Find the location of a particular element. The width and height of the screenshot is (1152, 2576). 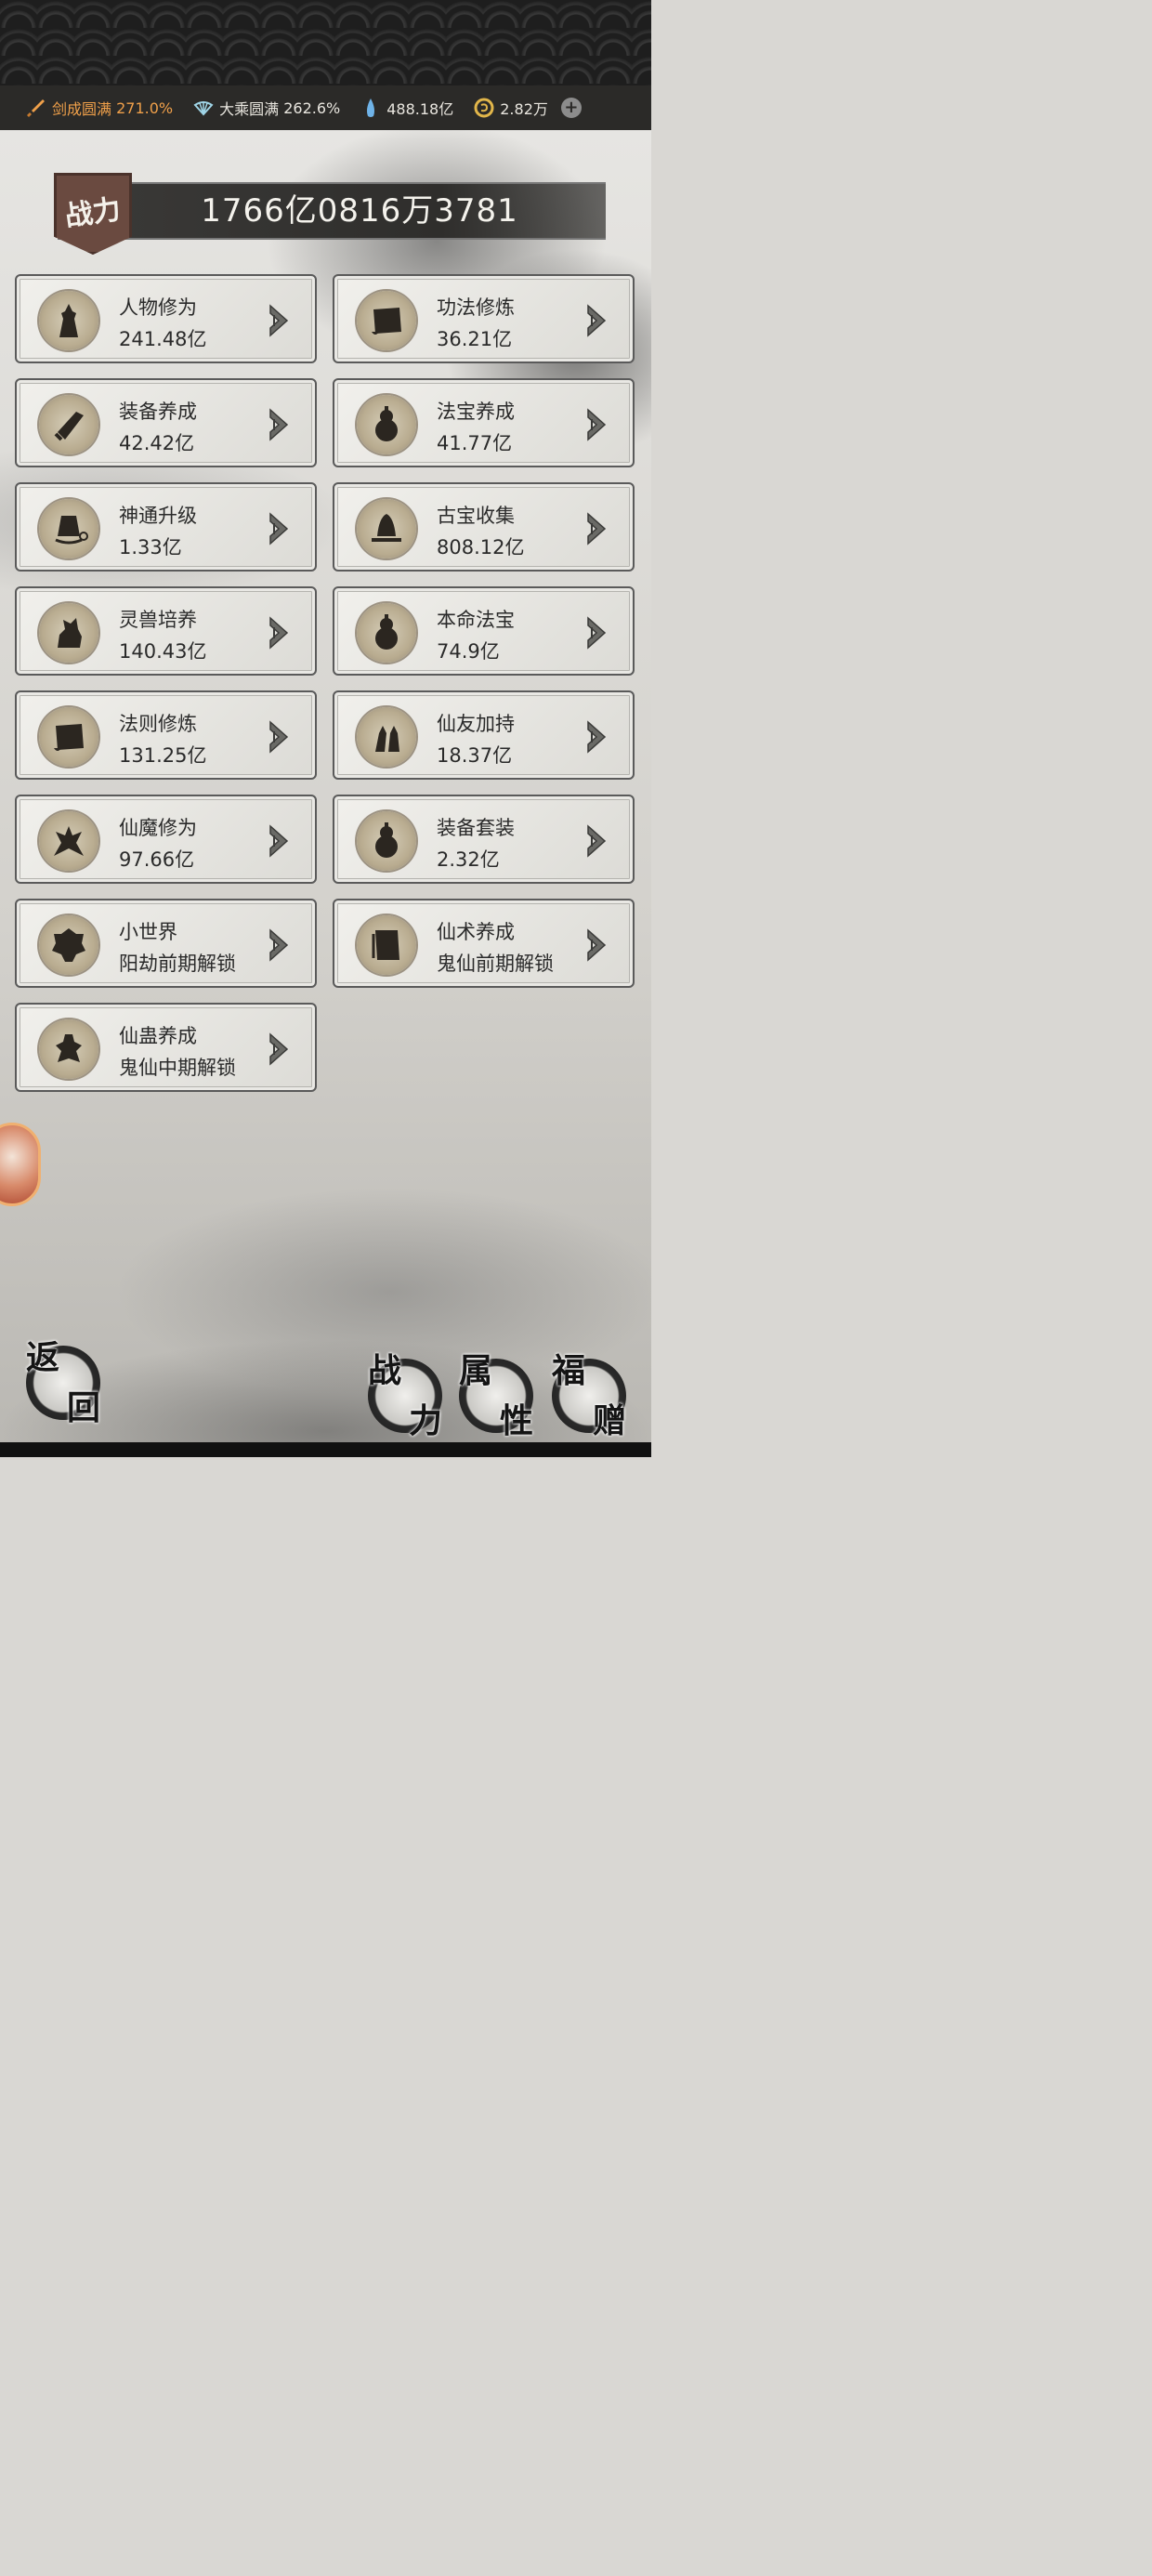

crystal-icon is located at coordinates (371, 108).